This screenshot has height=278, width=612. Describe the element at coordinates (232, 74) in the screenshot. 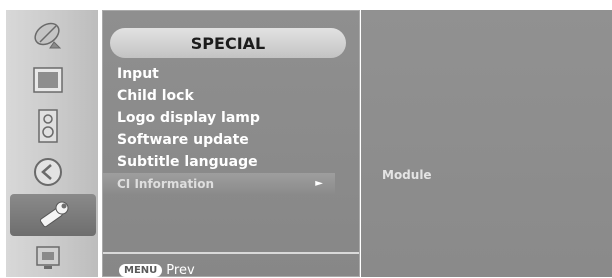

I see `menu-item-input: Input` at that location.